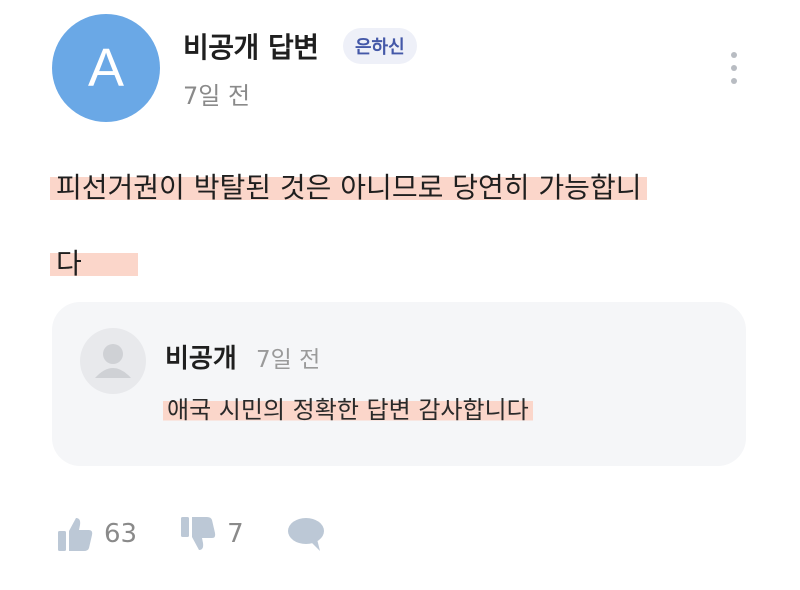 The height and width of the screenshot is (590, 800). Describe the element at coordinates (349, 187) in the screenshot. I see `answer-text-line-1: 피선거권이 박탈된 것은 아니므로 당연히 가능합니` at that location.